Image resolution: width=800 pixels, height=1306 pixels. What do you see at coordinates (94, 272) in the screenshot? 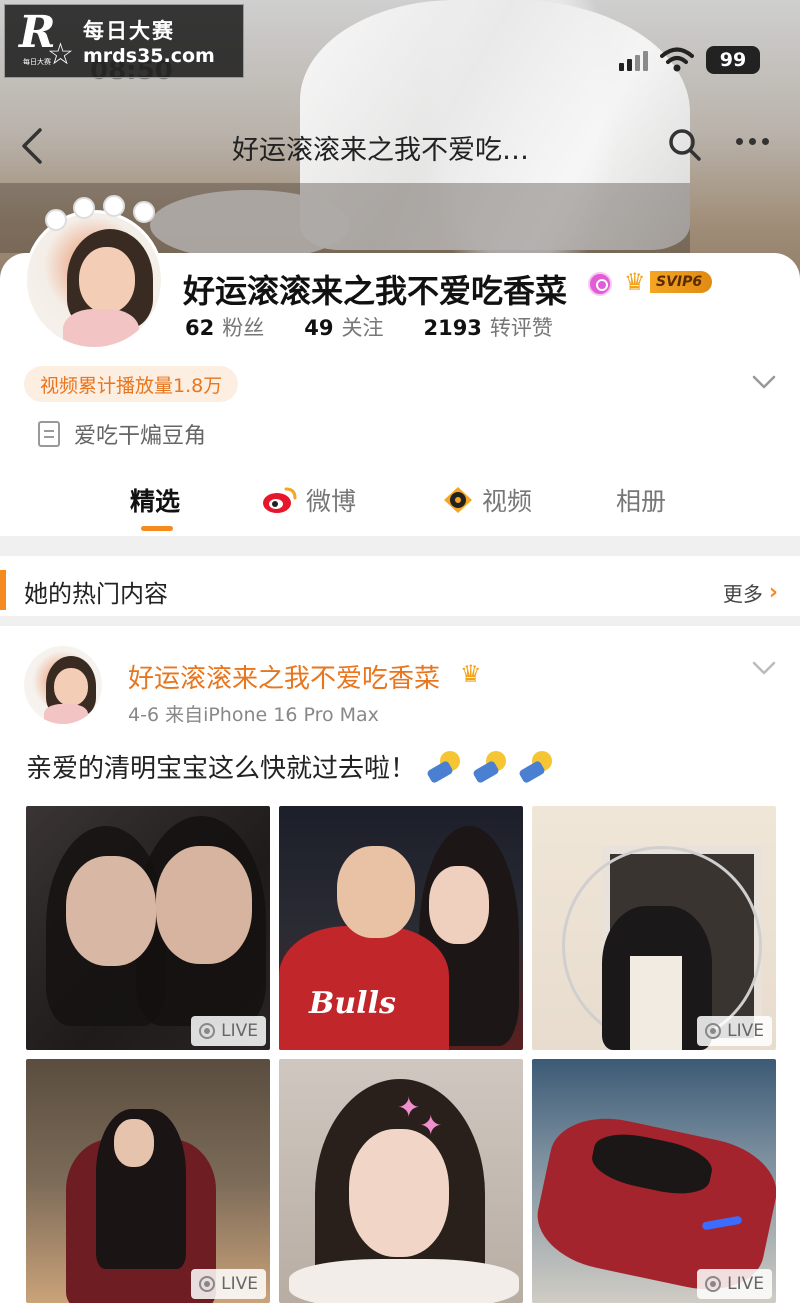
I see `avatar` at bounding box center [94, 272].